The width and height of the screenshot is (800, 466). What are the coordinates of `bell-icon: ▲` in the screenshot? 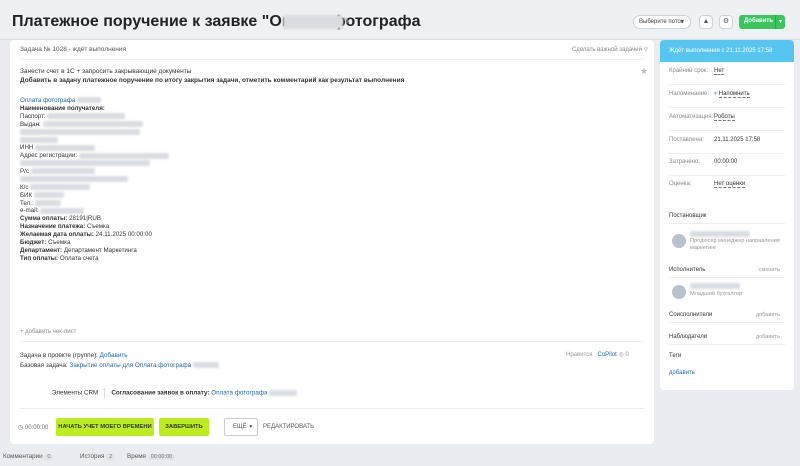 It's located at (706, 22).